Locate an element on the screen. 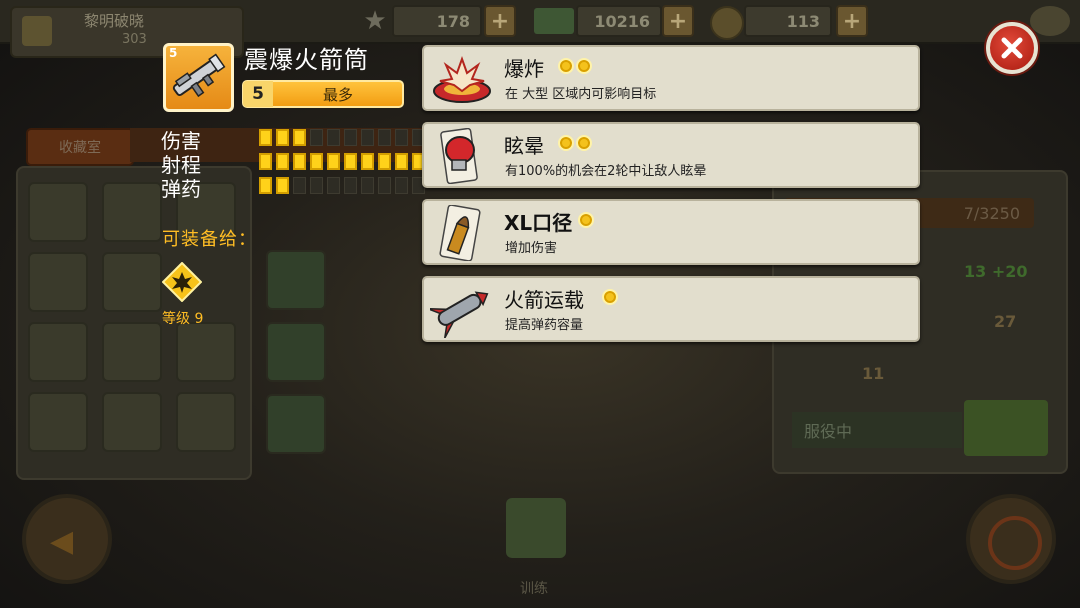  ammo-value: 11 is located at coordinates (873, 373).